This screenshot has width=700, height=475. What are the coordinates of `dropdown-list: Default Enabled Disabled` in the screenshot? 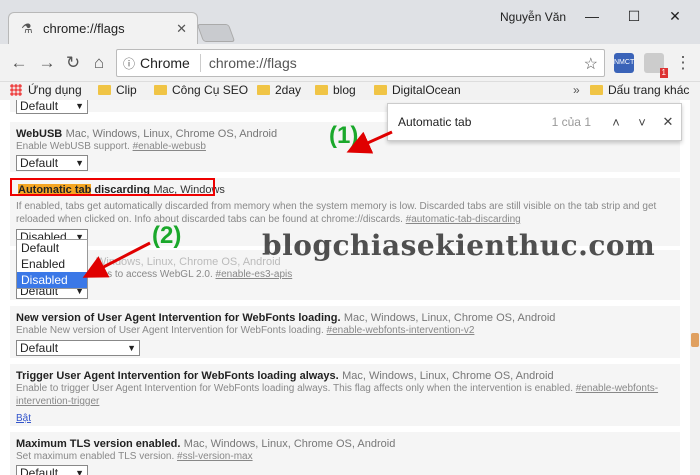 It's located at (52, 264).